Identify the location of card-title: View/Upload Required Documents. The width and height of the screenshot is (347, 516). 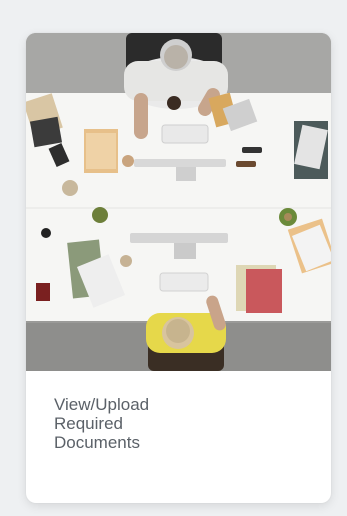
(179, 423).